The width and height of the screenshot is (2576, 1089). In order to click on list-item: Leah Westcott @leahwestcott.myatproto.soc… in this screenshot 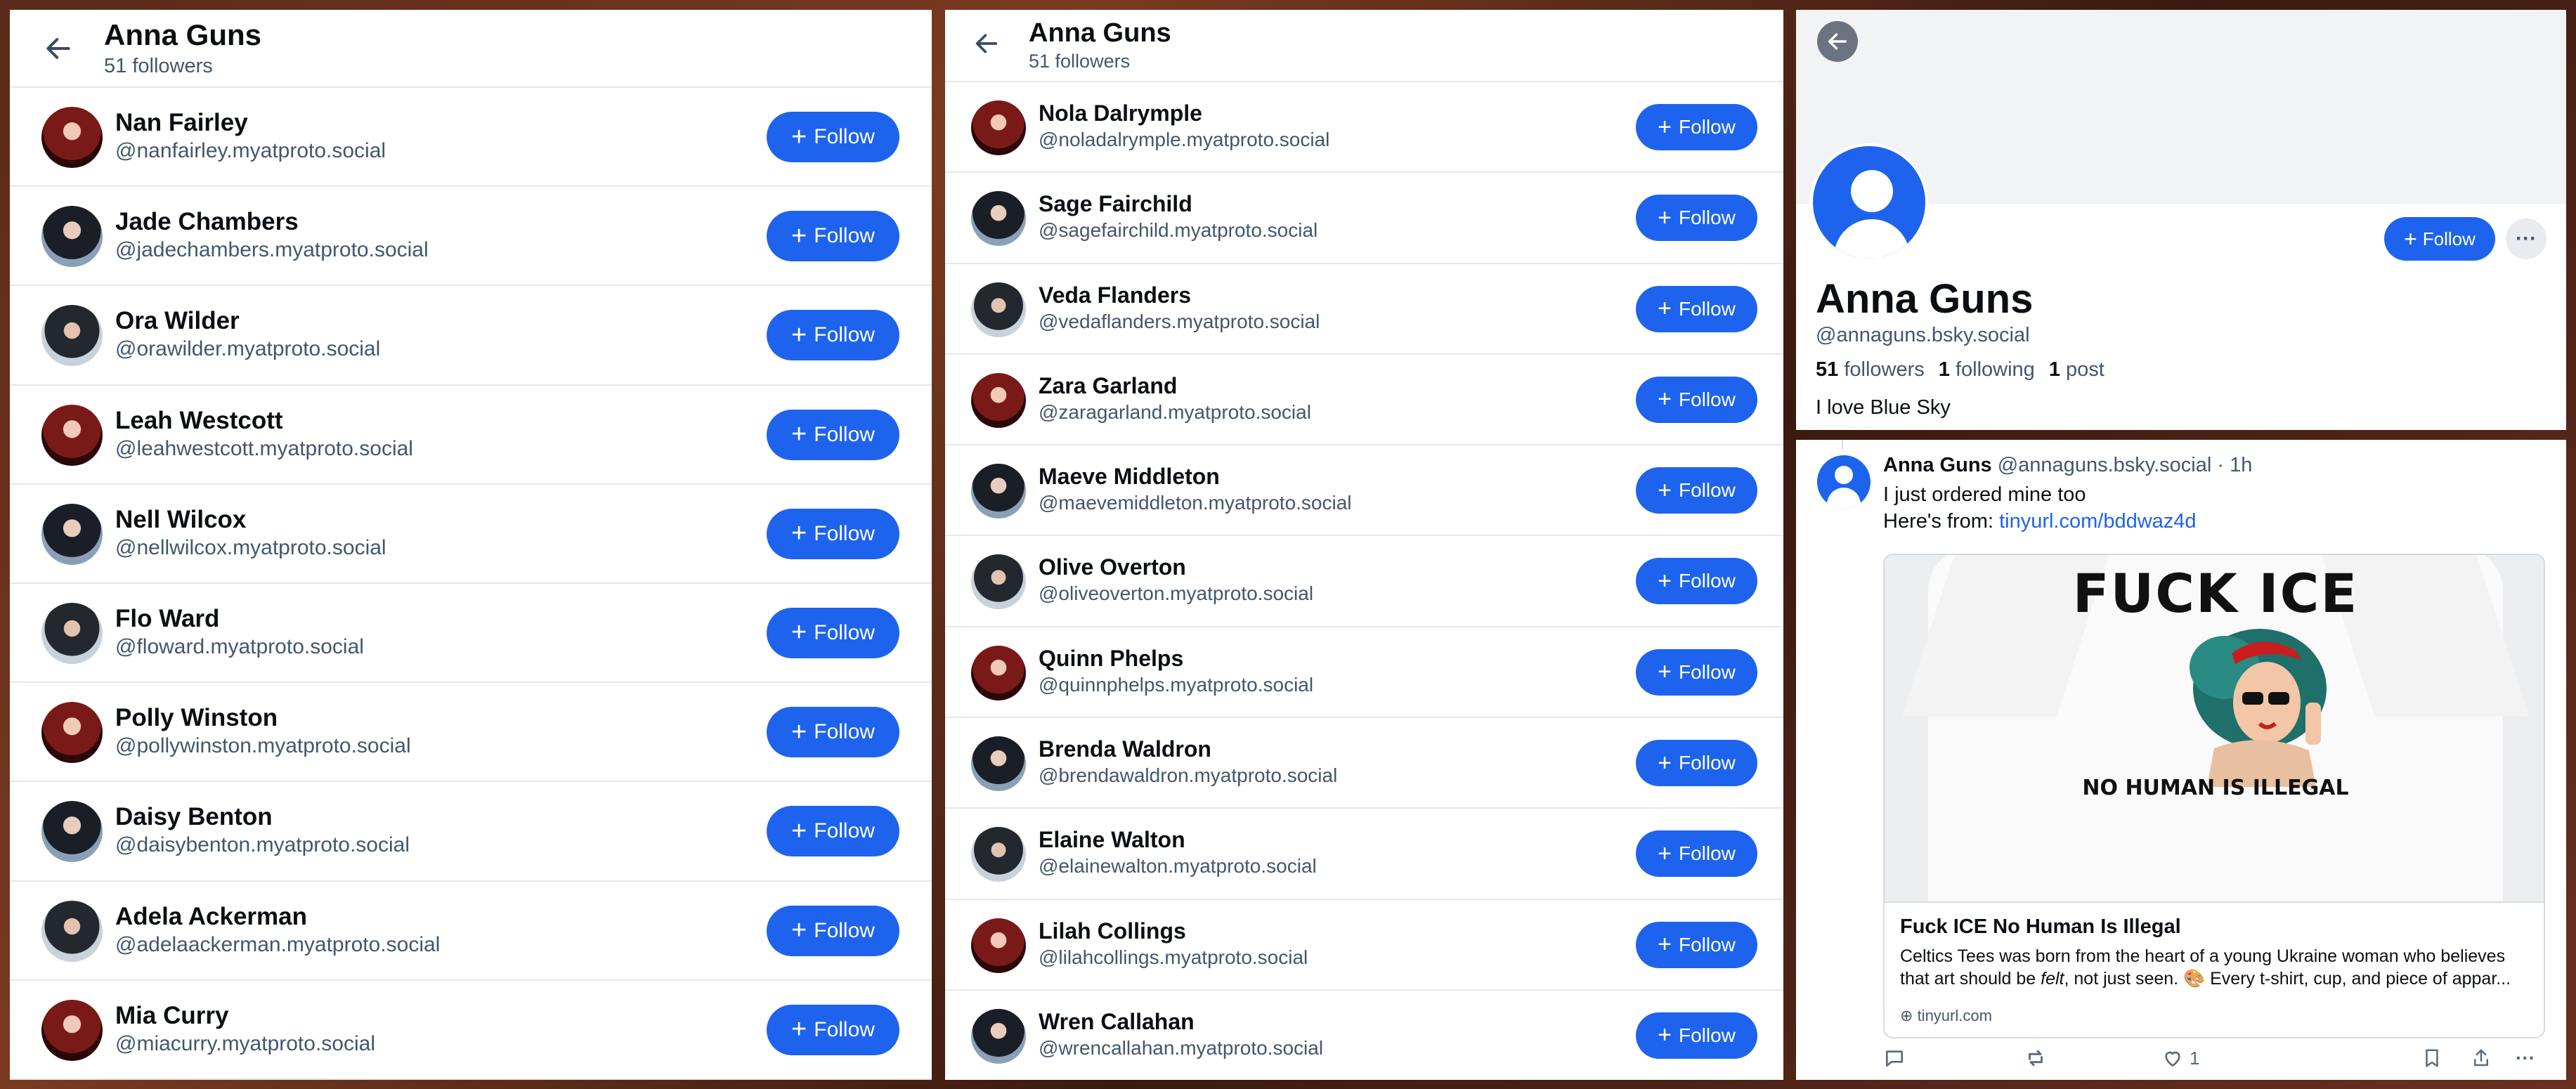, I will do `click(471, 436)`.